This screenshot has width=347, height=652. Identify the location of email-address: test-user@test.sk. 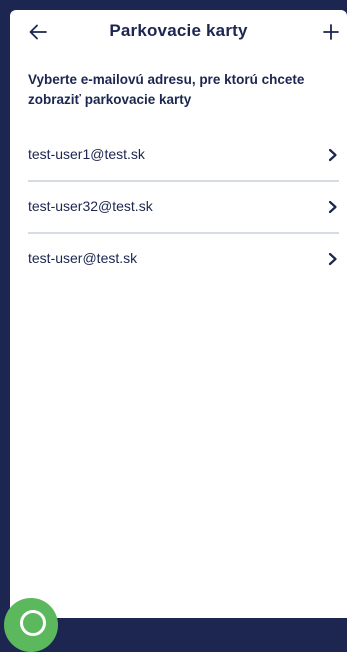
(83, 258).